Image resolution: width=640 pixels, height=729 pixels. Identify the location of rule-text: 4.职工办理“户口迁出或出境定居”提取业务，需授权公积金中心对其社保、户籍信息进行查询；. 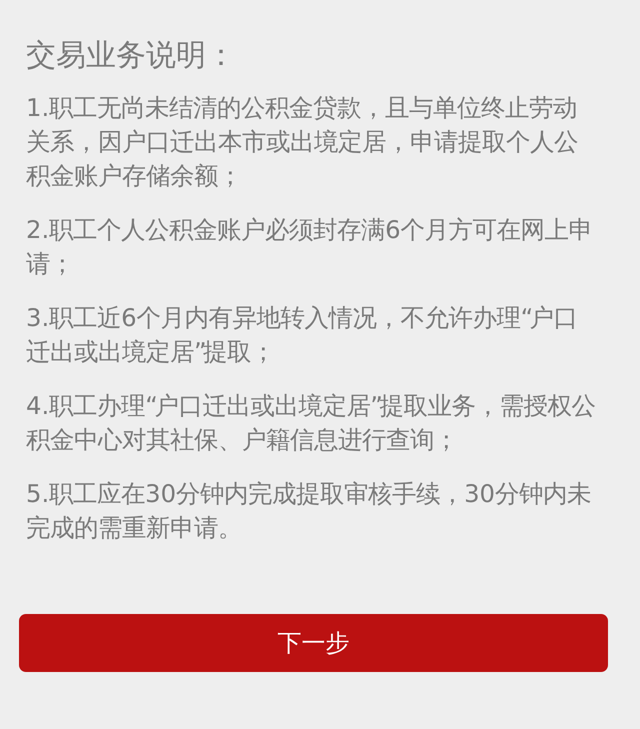
(311, 423).